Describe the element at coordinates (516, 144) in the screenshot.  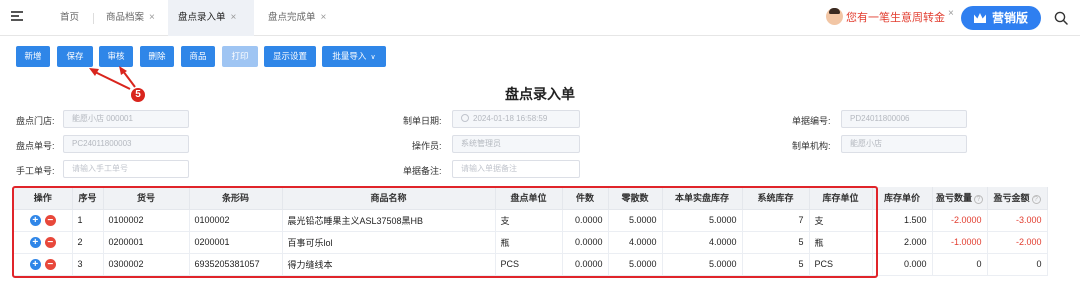
I see `operator-field: 系统管理员` at that location.